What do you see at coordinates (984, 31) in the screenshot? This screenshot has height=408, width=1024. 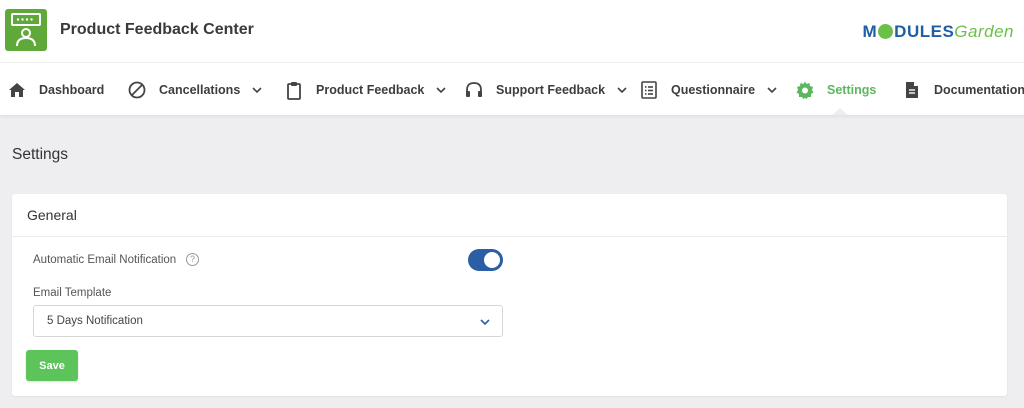 I see `brand-part3: Garden` at bounding box center [984, 31].